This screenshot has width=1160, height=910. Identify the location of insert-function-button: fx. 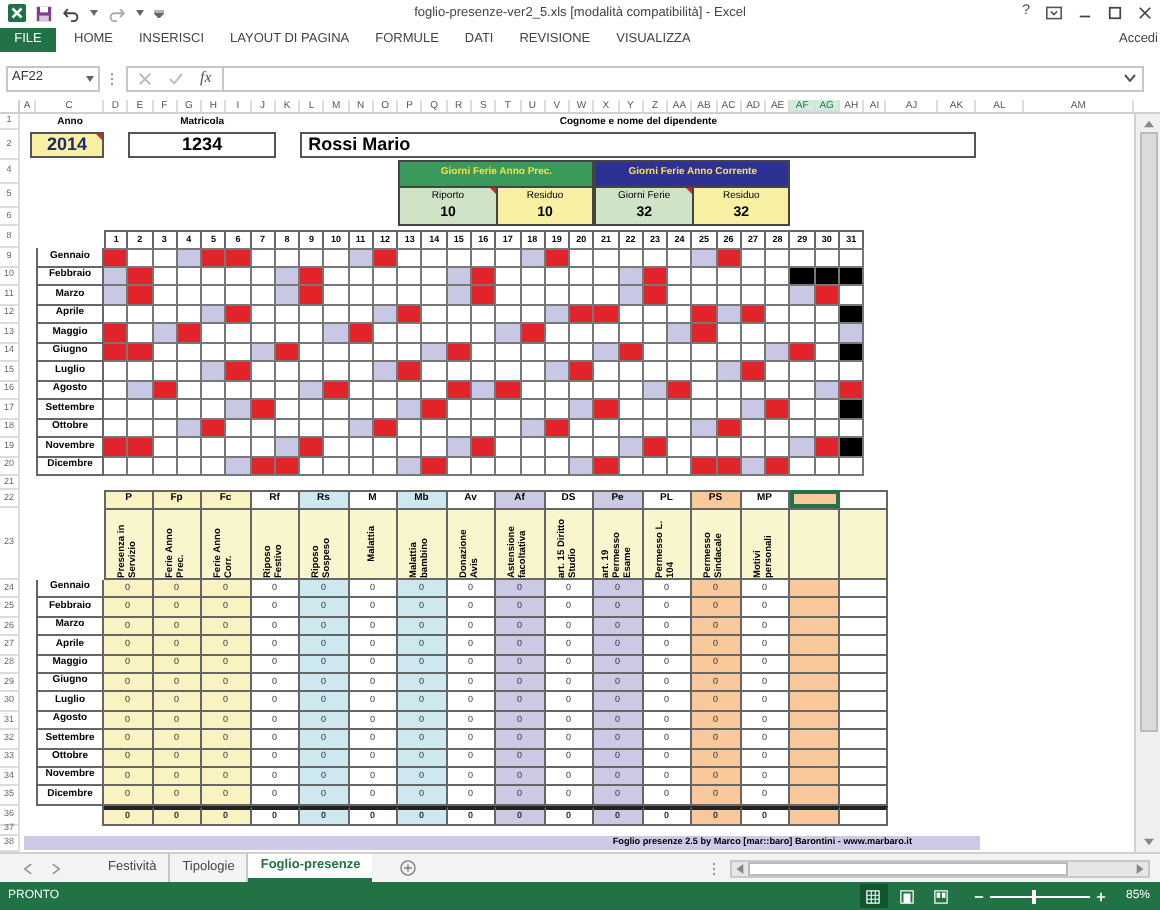
(206, 78).